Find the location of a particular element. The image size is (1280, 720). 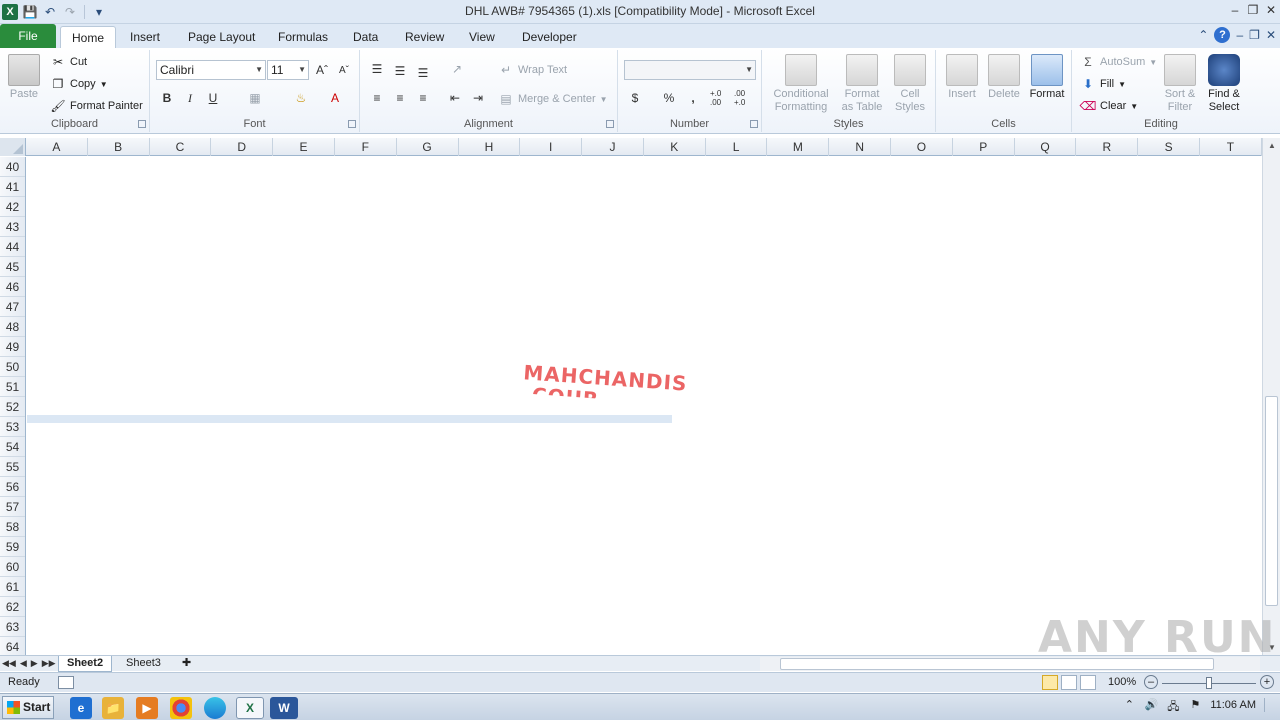

format-as-table-button: Format as Table is located at coordinates (862, 84).